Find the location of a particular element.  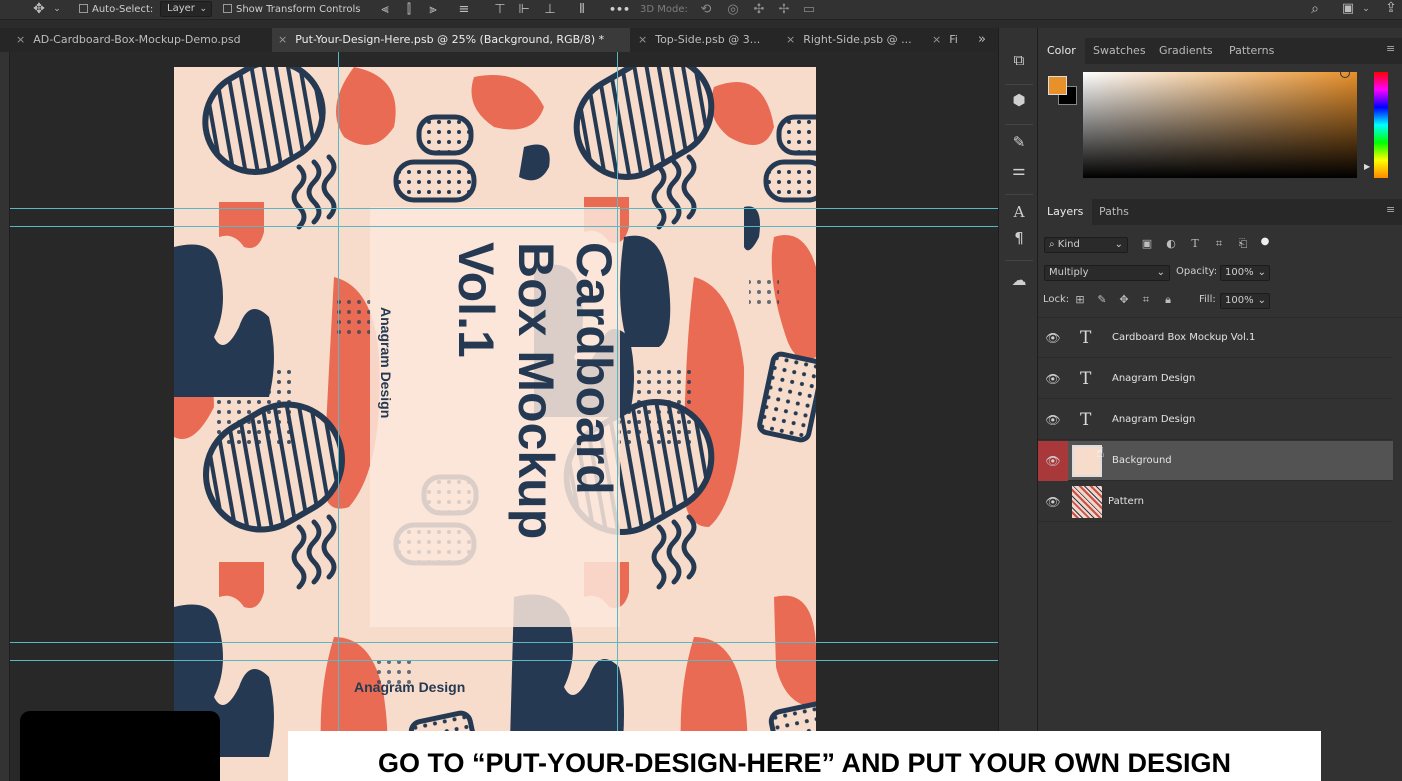

layers-panel-tabs: Layers Paths ≡ is located at coordinates (1220, 212).